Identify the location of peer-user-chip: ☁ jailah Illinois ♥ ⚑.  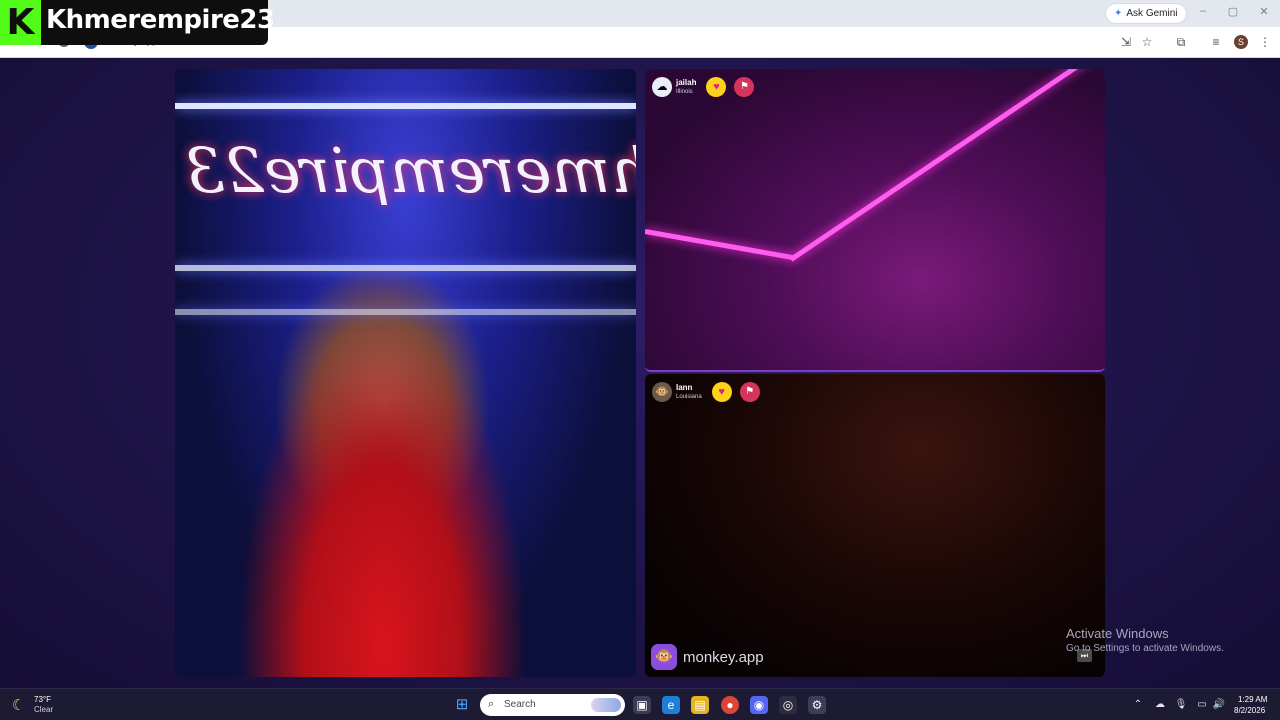
(703, 87).